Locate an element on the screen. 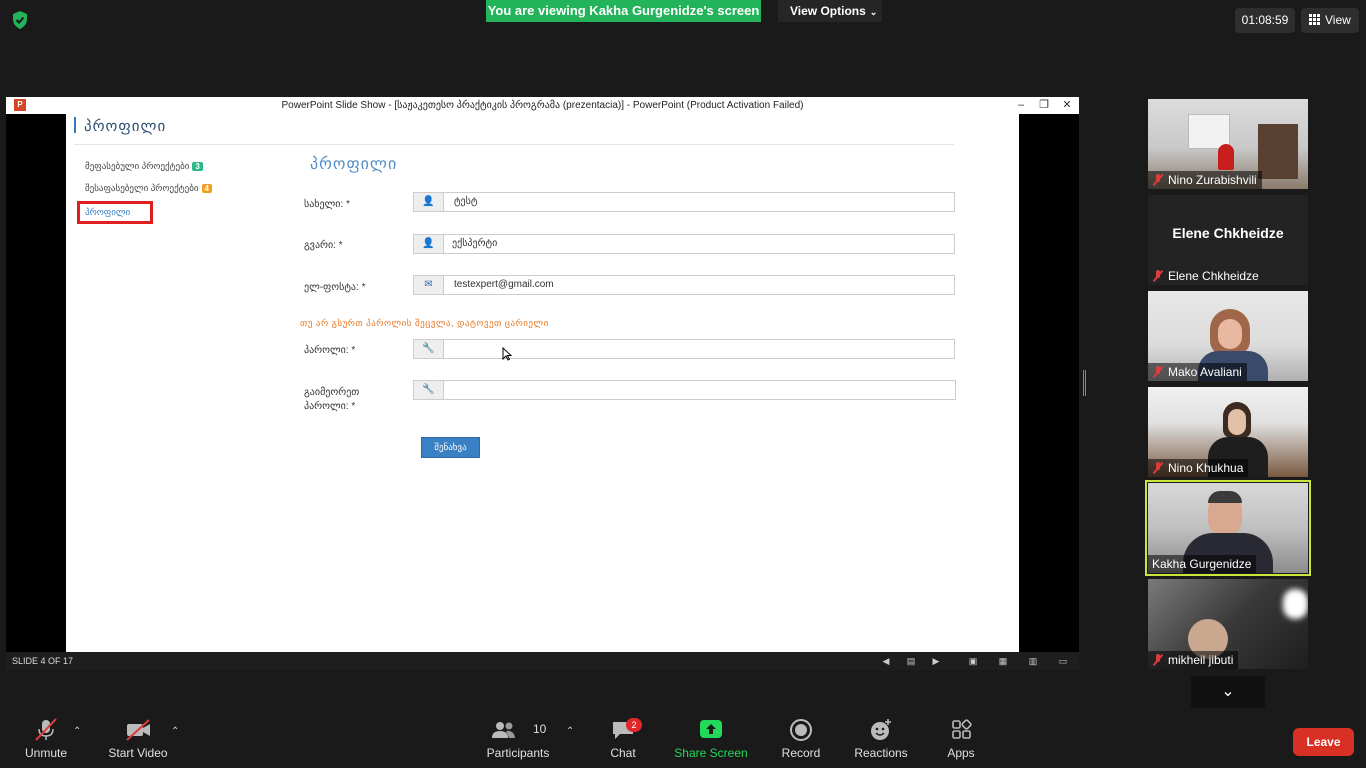 This screenshot has height=768, width=1366. slideshow-icon: ▭ is located at coordinates (1063, 661).